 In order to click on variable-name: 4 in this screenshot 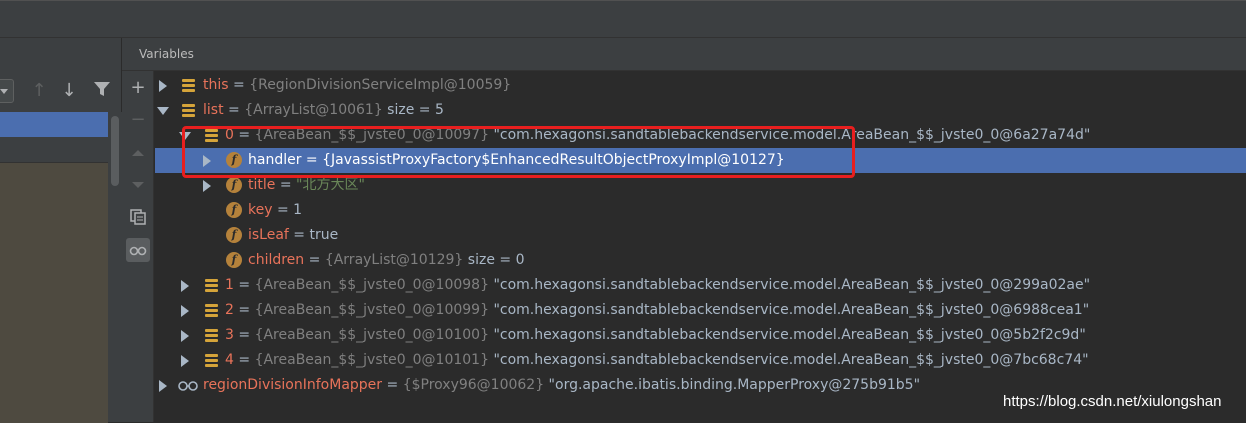, I will do `click(229, 360)`.